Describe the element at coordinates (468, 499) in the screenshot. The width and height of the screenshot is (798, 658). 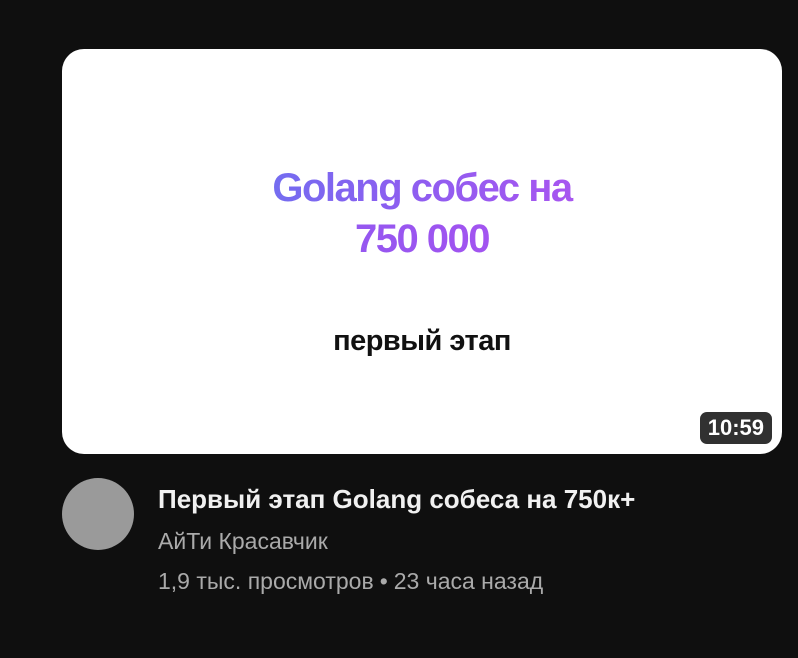
I see `video-title: Первый этап Golang собеса на 750к+` at that location.